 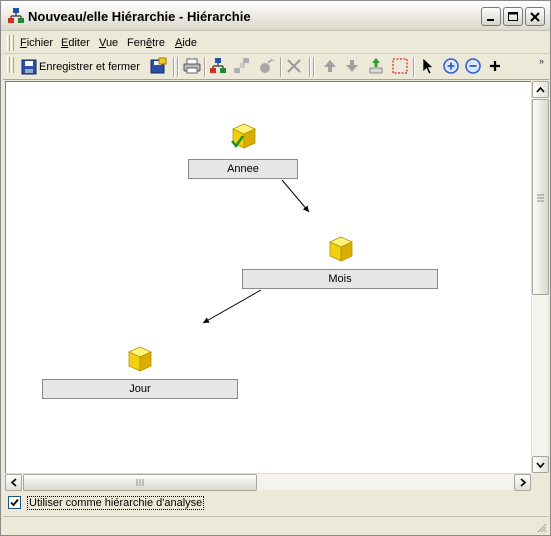 I want to click on close-icon, so click(x=535, y=17).